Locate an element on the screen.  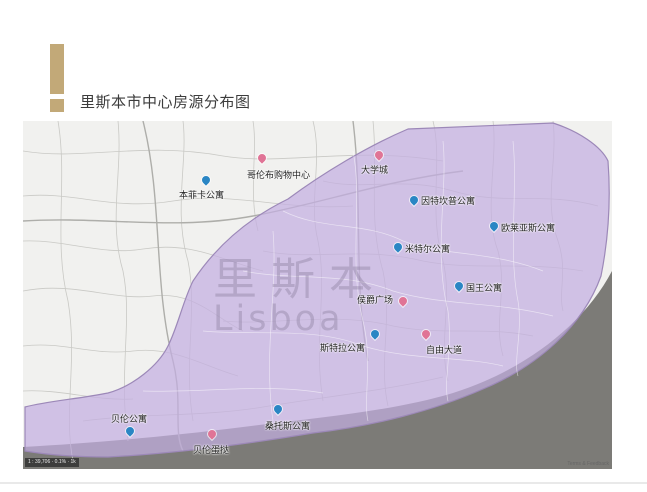
landmark-label: 大学城 is located at coordinates (375, 170).